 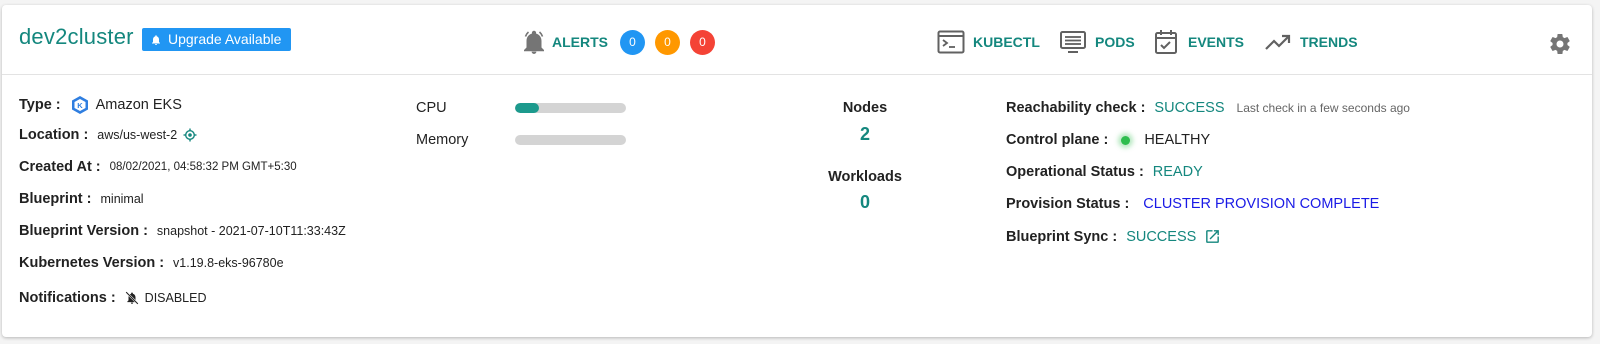 I want to click on pods-link: PODS, so click(x=1097, y=42).